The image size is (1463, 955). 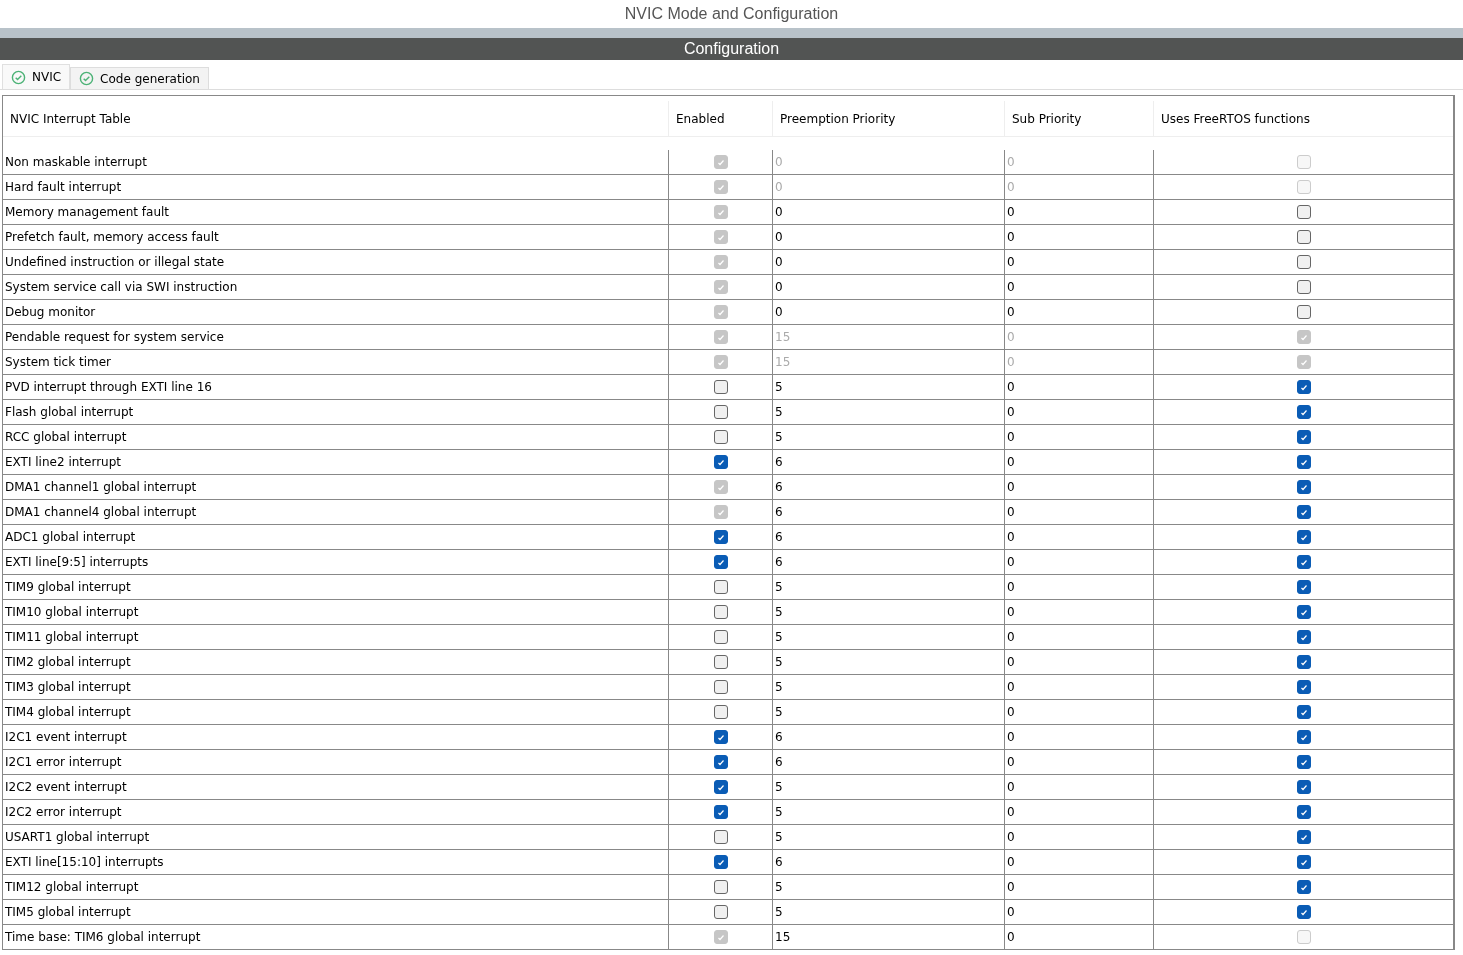 What do you see at coordinates (36, 76) in the screenshot?
I see `tab: NVIC` at bounding box center [36, 76].